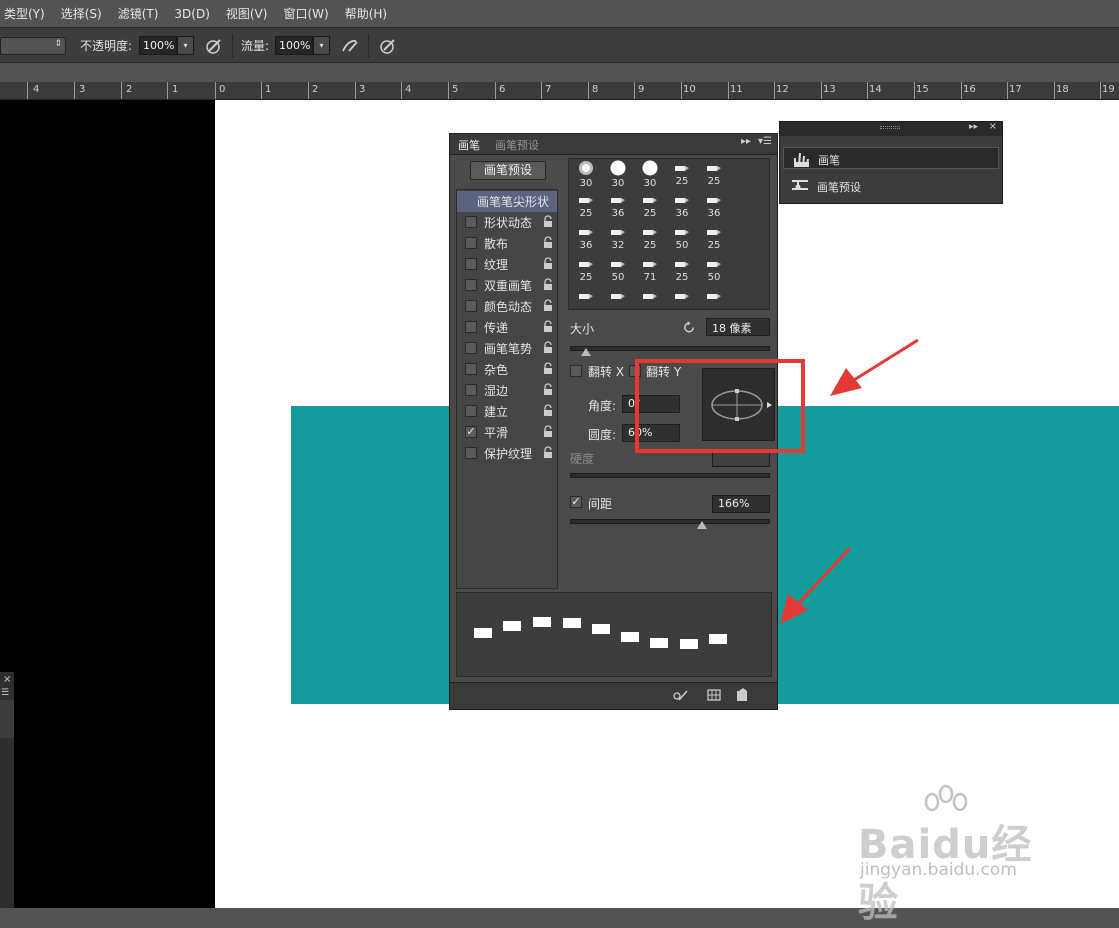 This screenshot has height=928, width=1119. What do you see at coordinates (507, 348) in the screenshot?
I see `brush-option-7: 画笔笔势` at bounding box center [507, 348].